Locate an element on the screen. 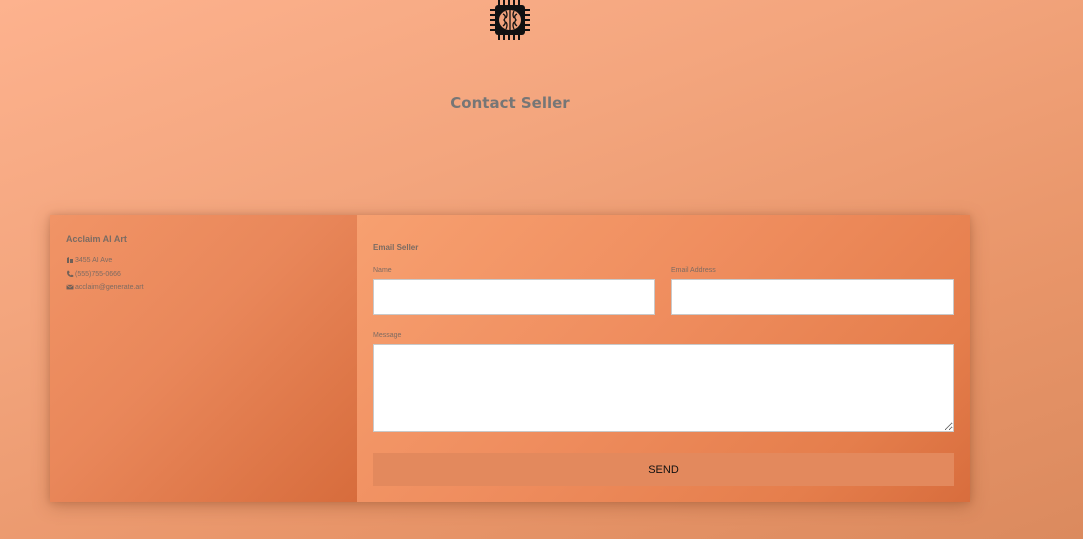 The width and height of the screenshot is (1083, 539). envelope-icon is located at coordinates (70, 287).